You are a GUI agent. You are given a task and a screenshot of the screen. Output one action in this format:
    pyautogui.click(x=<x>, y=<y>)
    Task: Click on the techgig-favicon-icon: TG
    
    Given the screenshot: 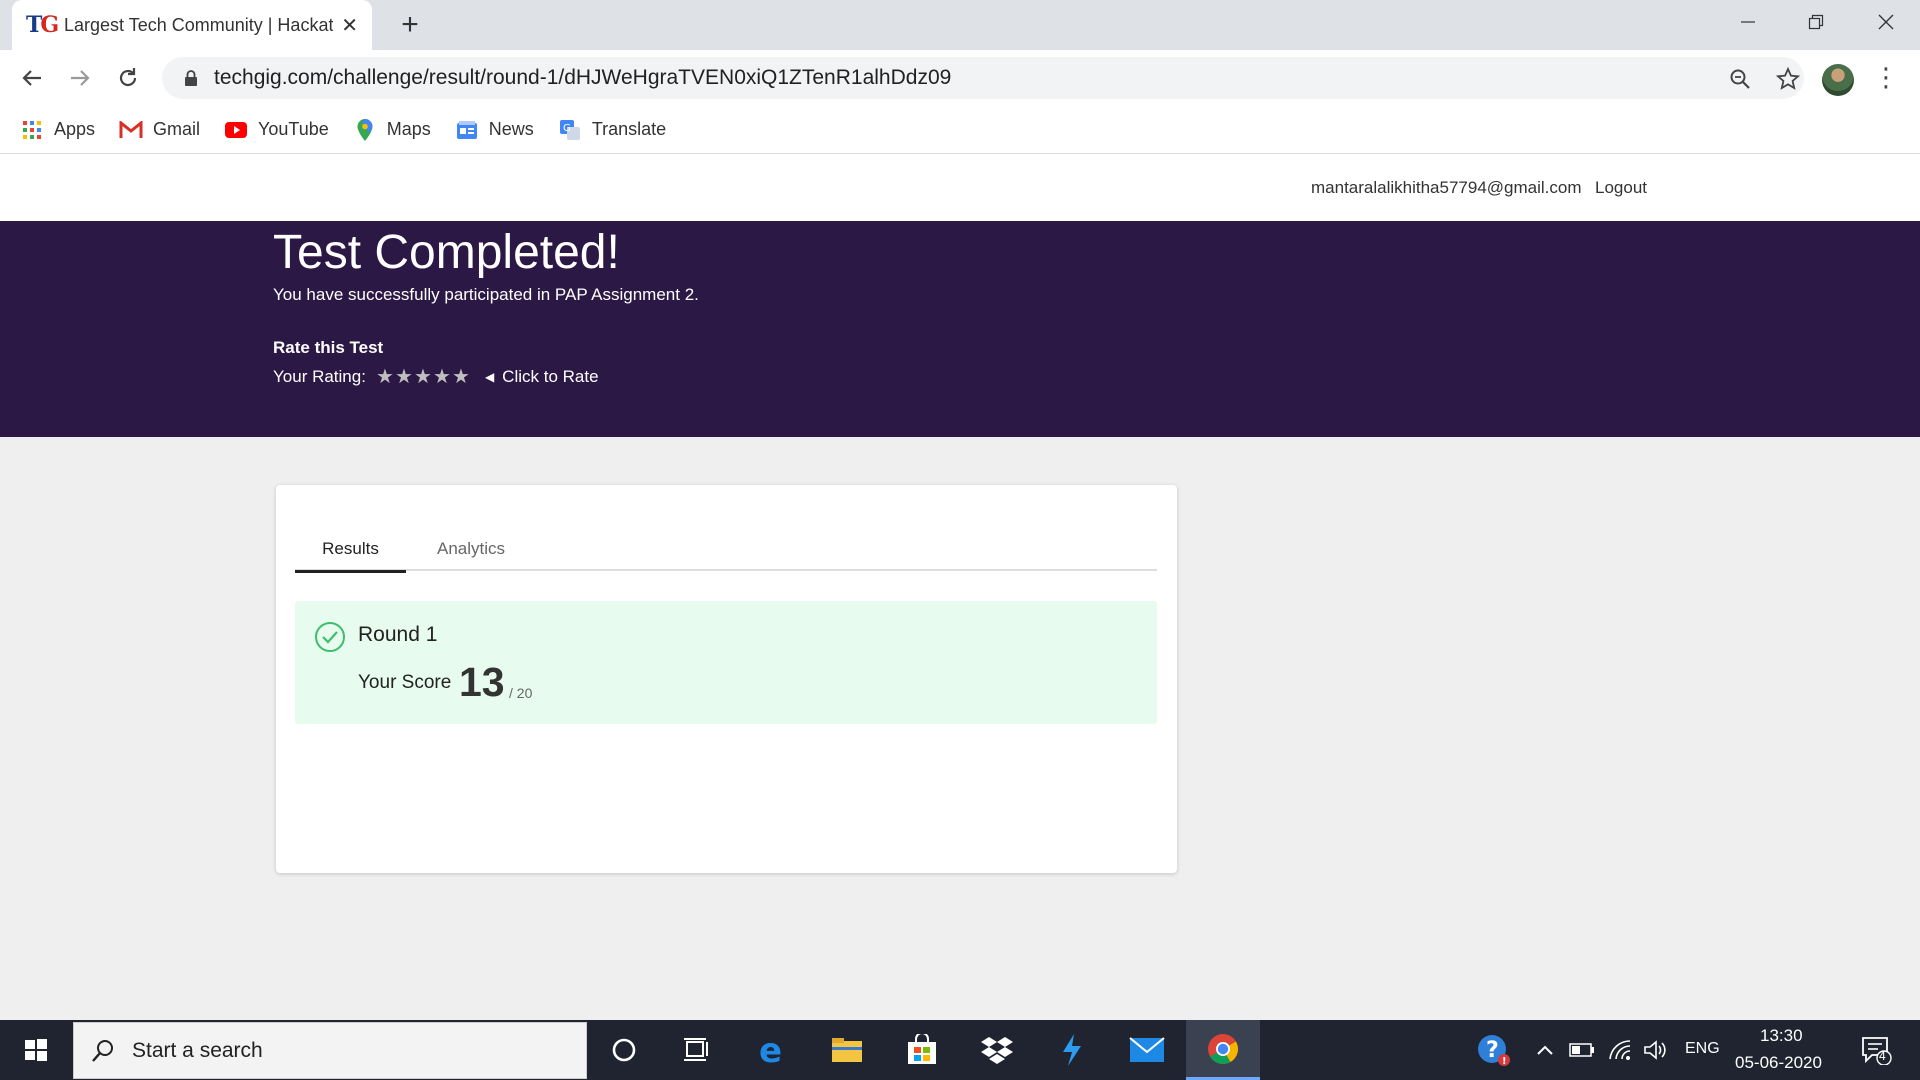 What is the action you would take?
    pyautogui.click(x=42, y=25)
    